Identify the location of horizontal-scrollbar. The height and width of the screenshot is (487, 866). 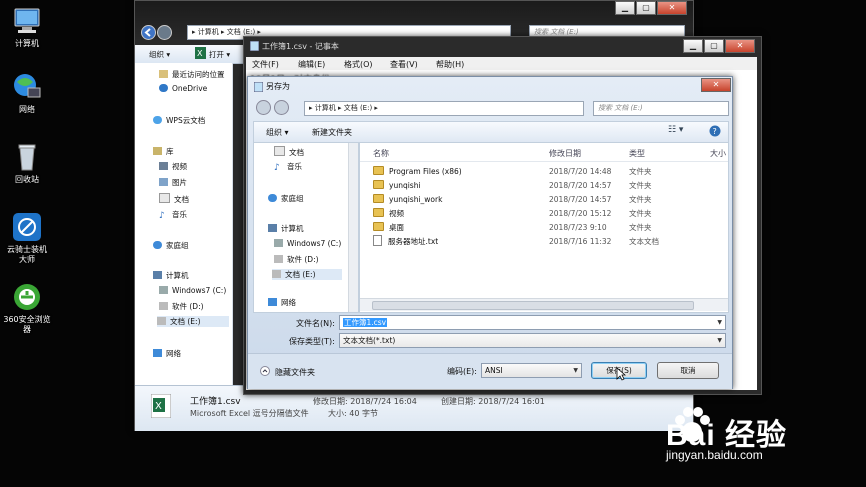
(544, 304).